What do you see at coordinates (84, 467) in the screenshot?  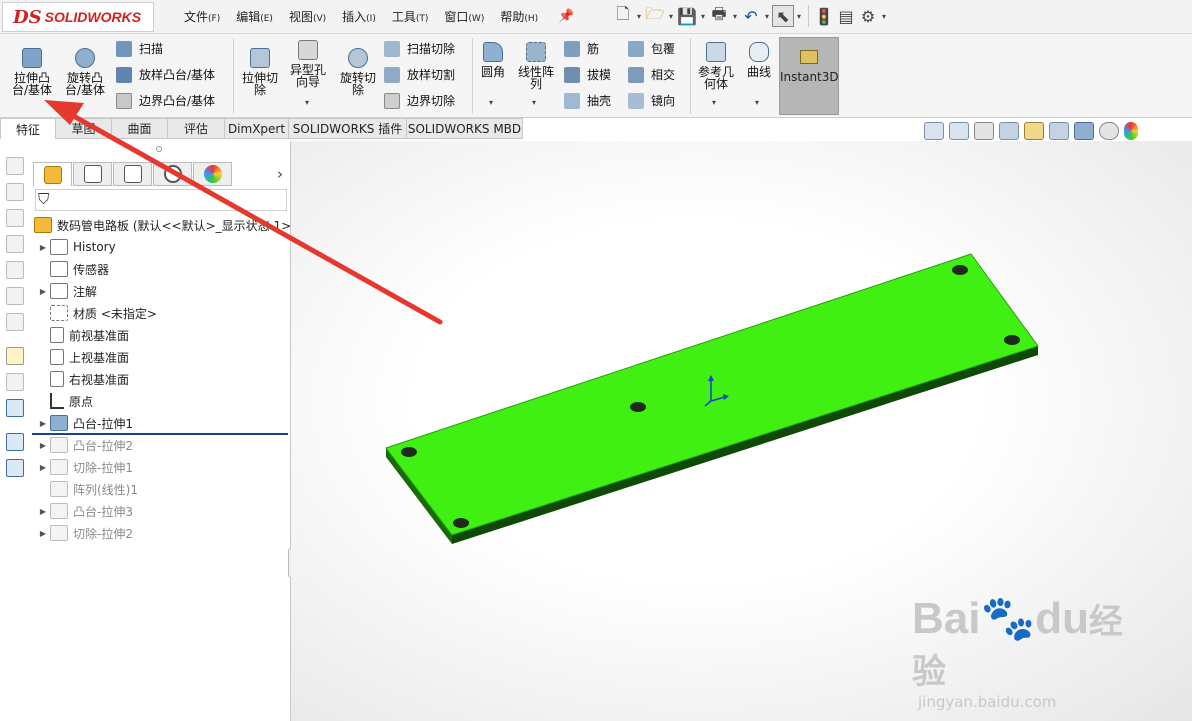 I see `tree-item-cut-extrude1: ▶ 切除-拉伸1` at bounding box center [84, 467].